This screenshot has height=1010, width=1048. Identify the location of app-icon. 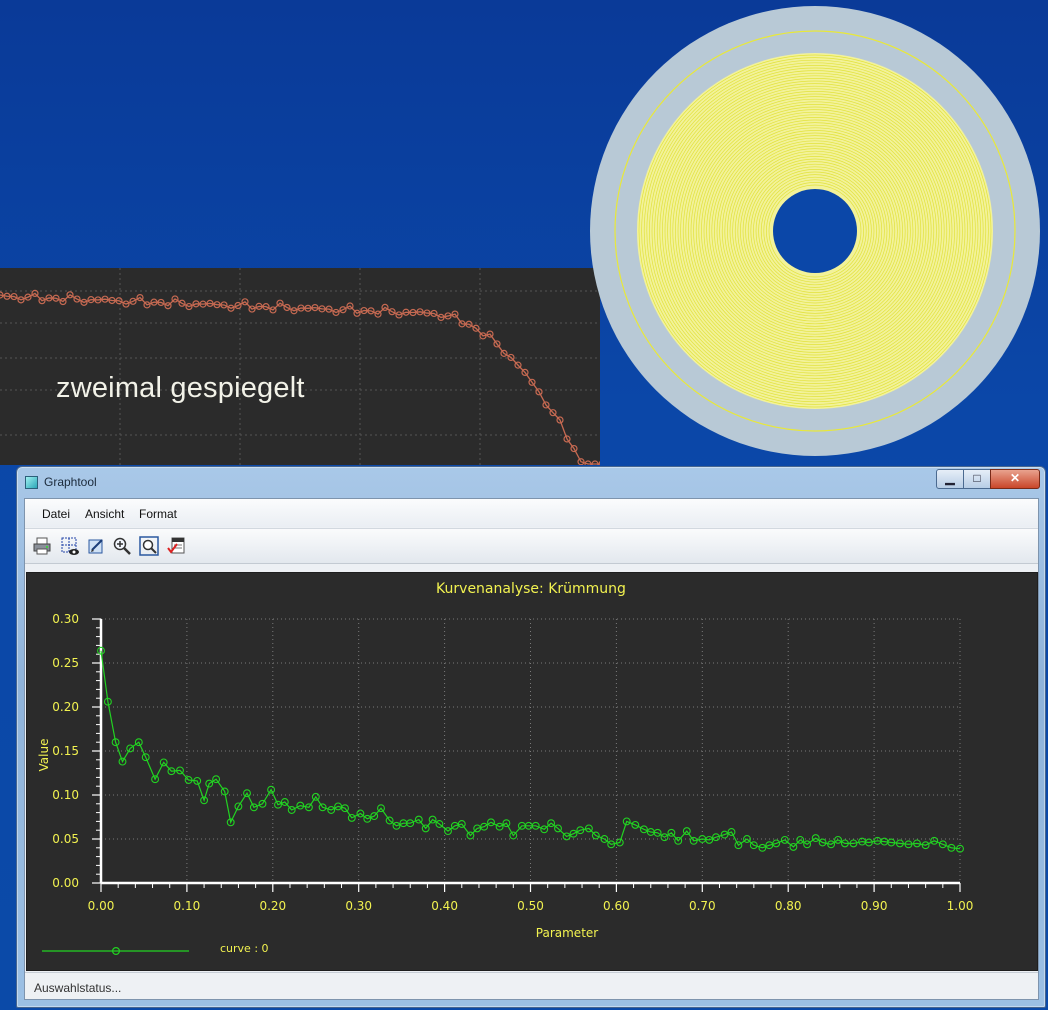
(31, 482).